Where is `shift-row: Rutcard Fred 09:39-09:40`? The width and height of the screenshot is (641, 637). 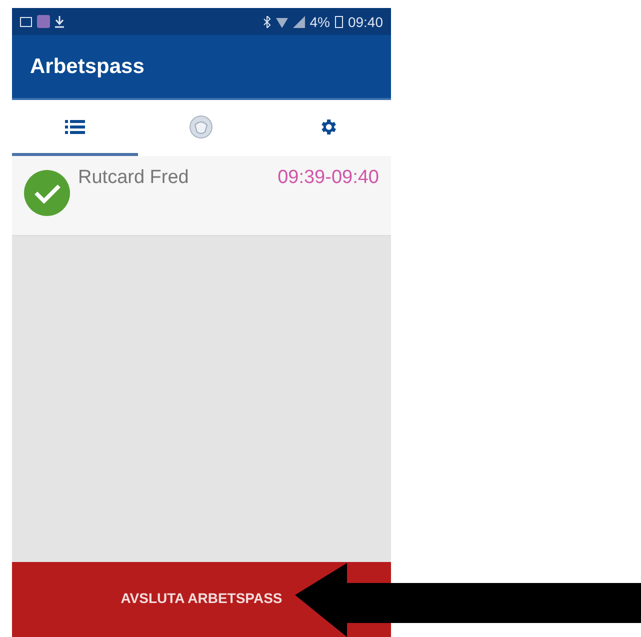 shift-row: Rutcard Fred 09:39-09:40 is located at coordinates (201, 196).